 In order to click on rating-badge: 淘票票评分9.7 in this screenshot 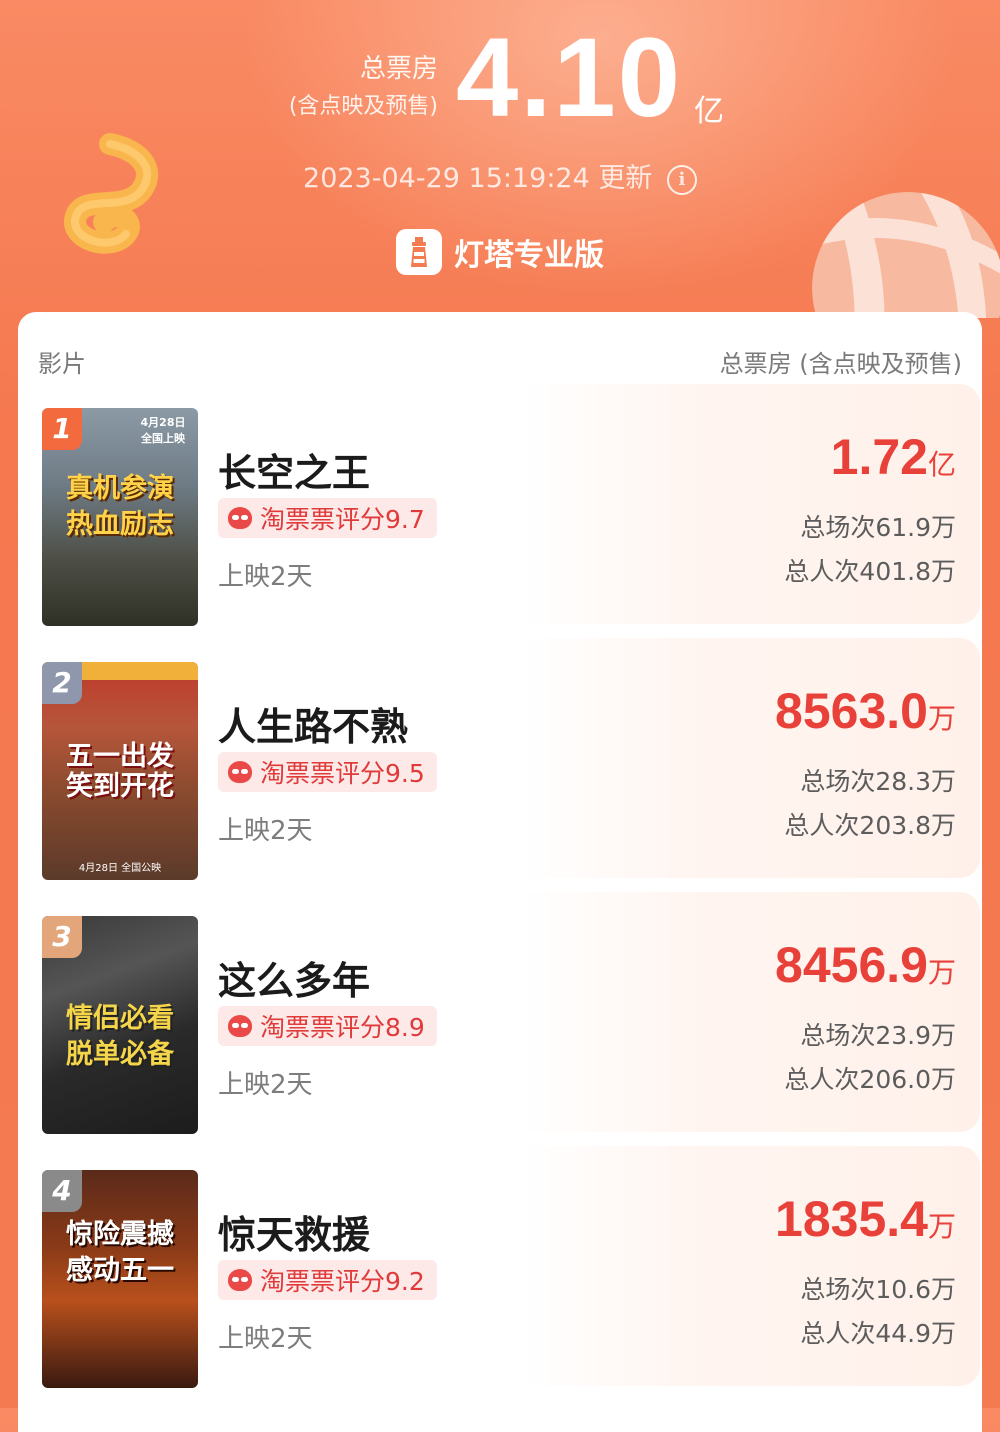, I will do `click(327, 518)`.